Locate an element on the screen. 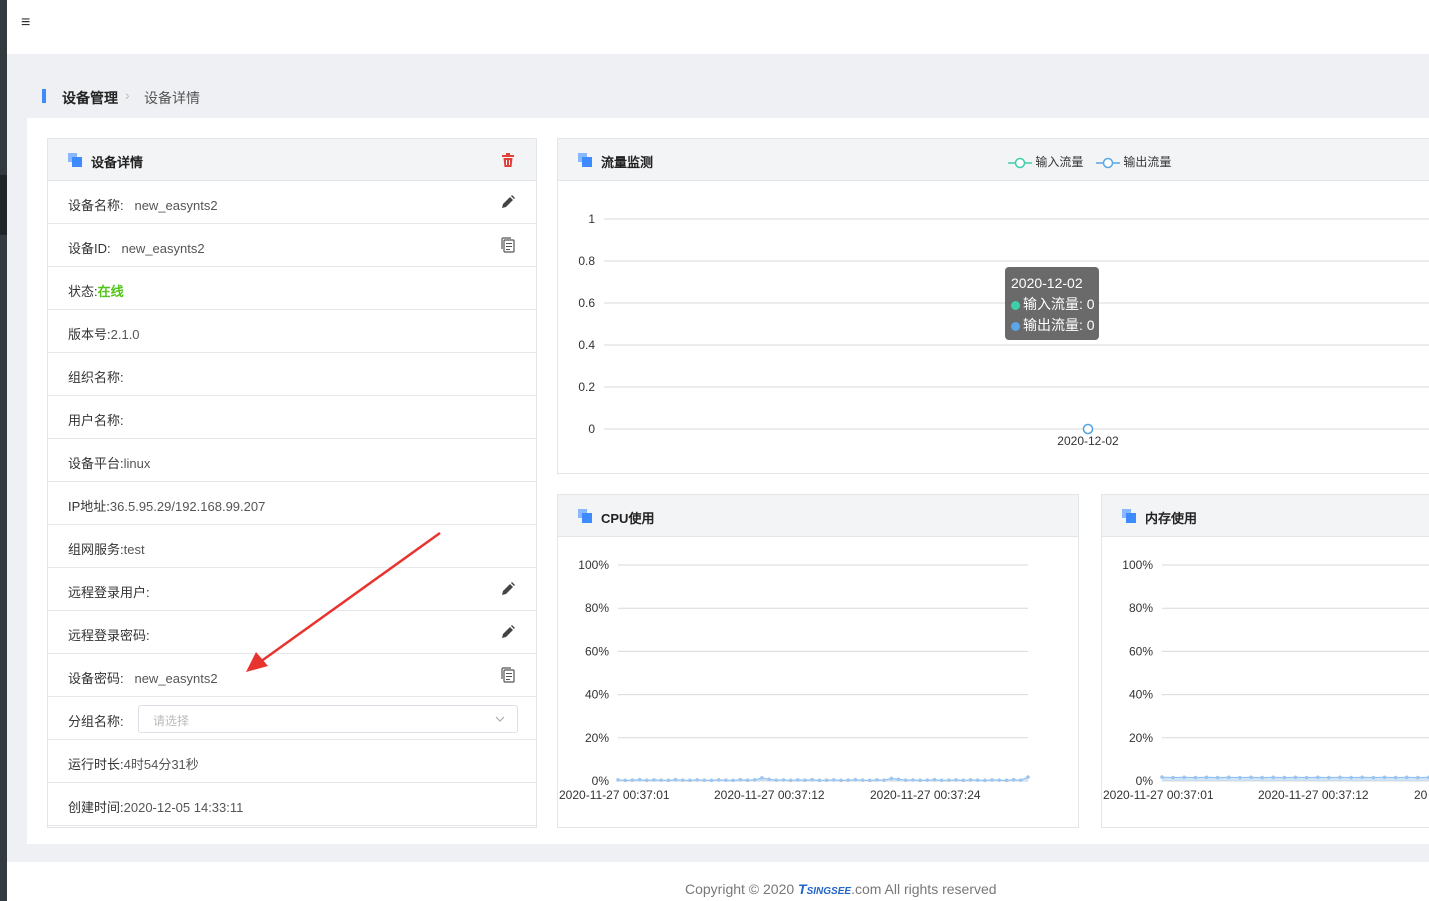 The height and width of the screenshot is (901, 1429). trash-icon is located at coordinates (508, 160).